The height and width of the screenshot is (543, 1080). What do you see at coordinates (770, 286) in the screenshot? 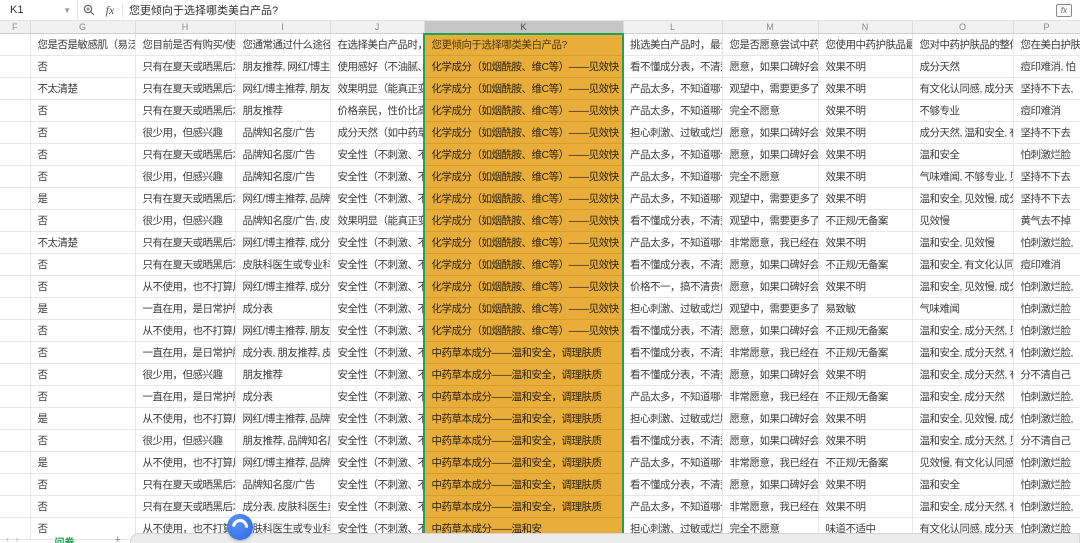
I see `cell-M12: 愿意，如果口碑好会尝` at bounding box center [770, 286].